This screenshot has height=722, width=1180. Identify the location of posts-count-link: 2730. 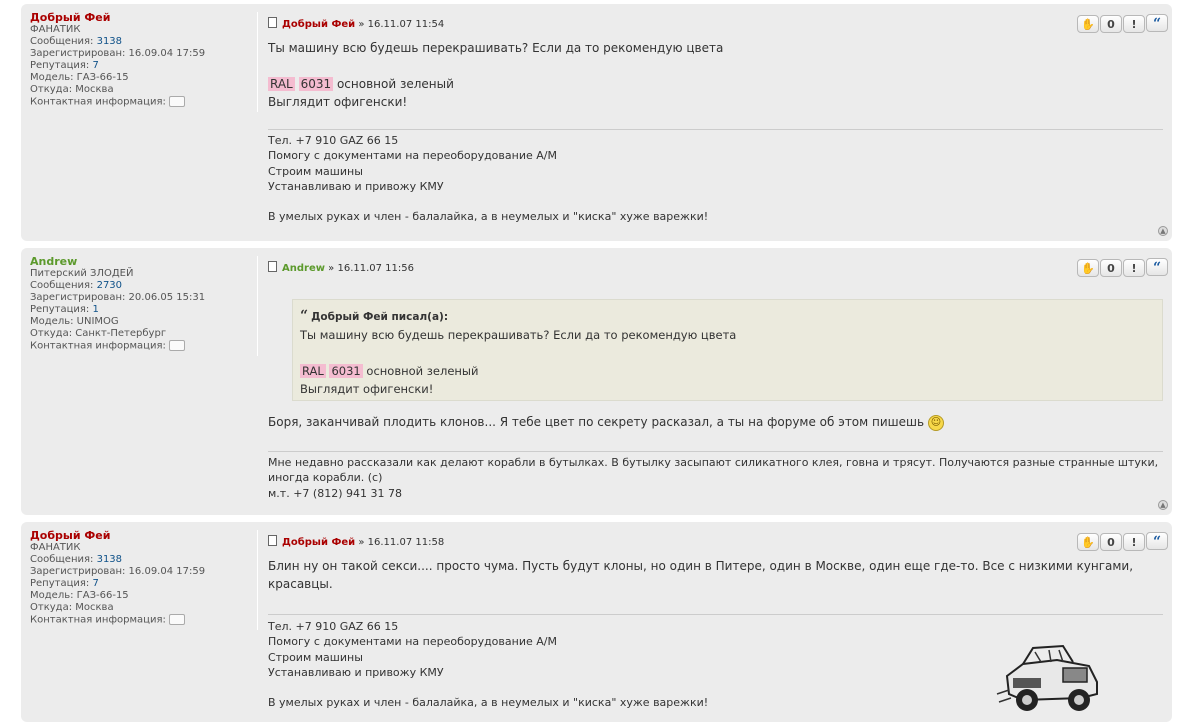
(109, 285).